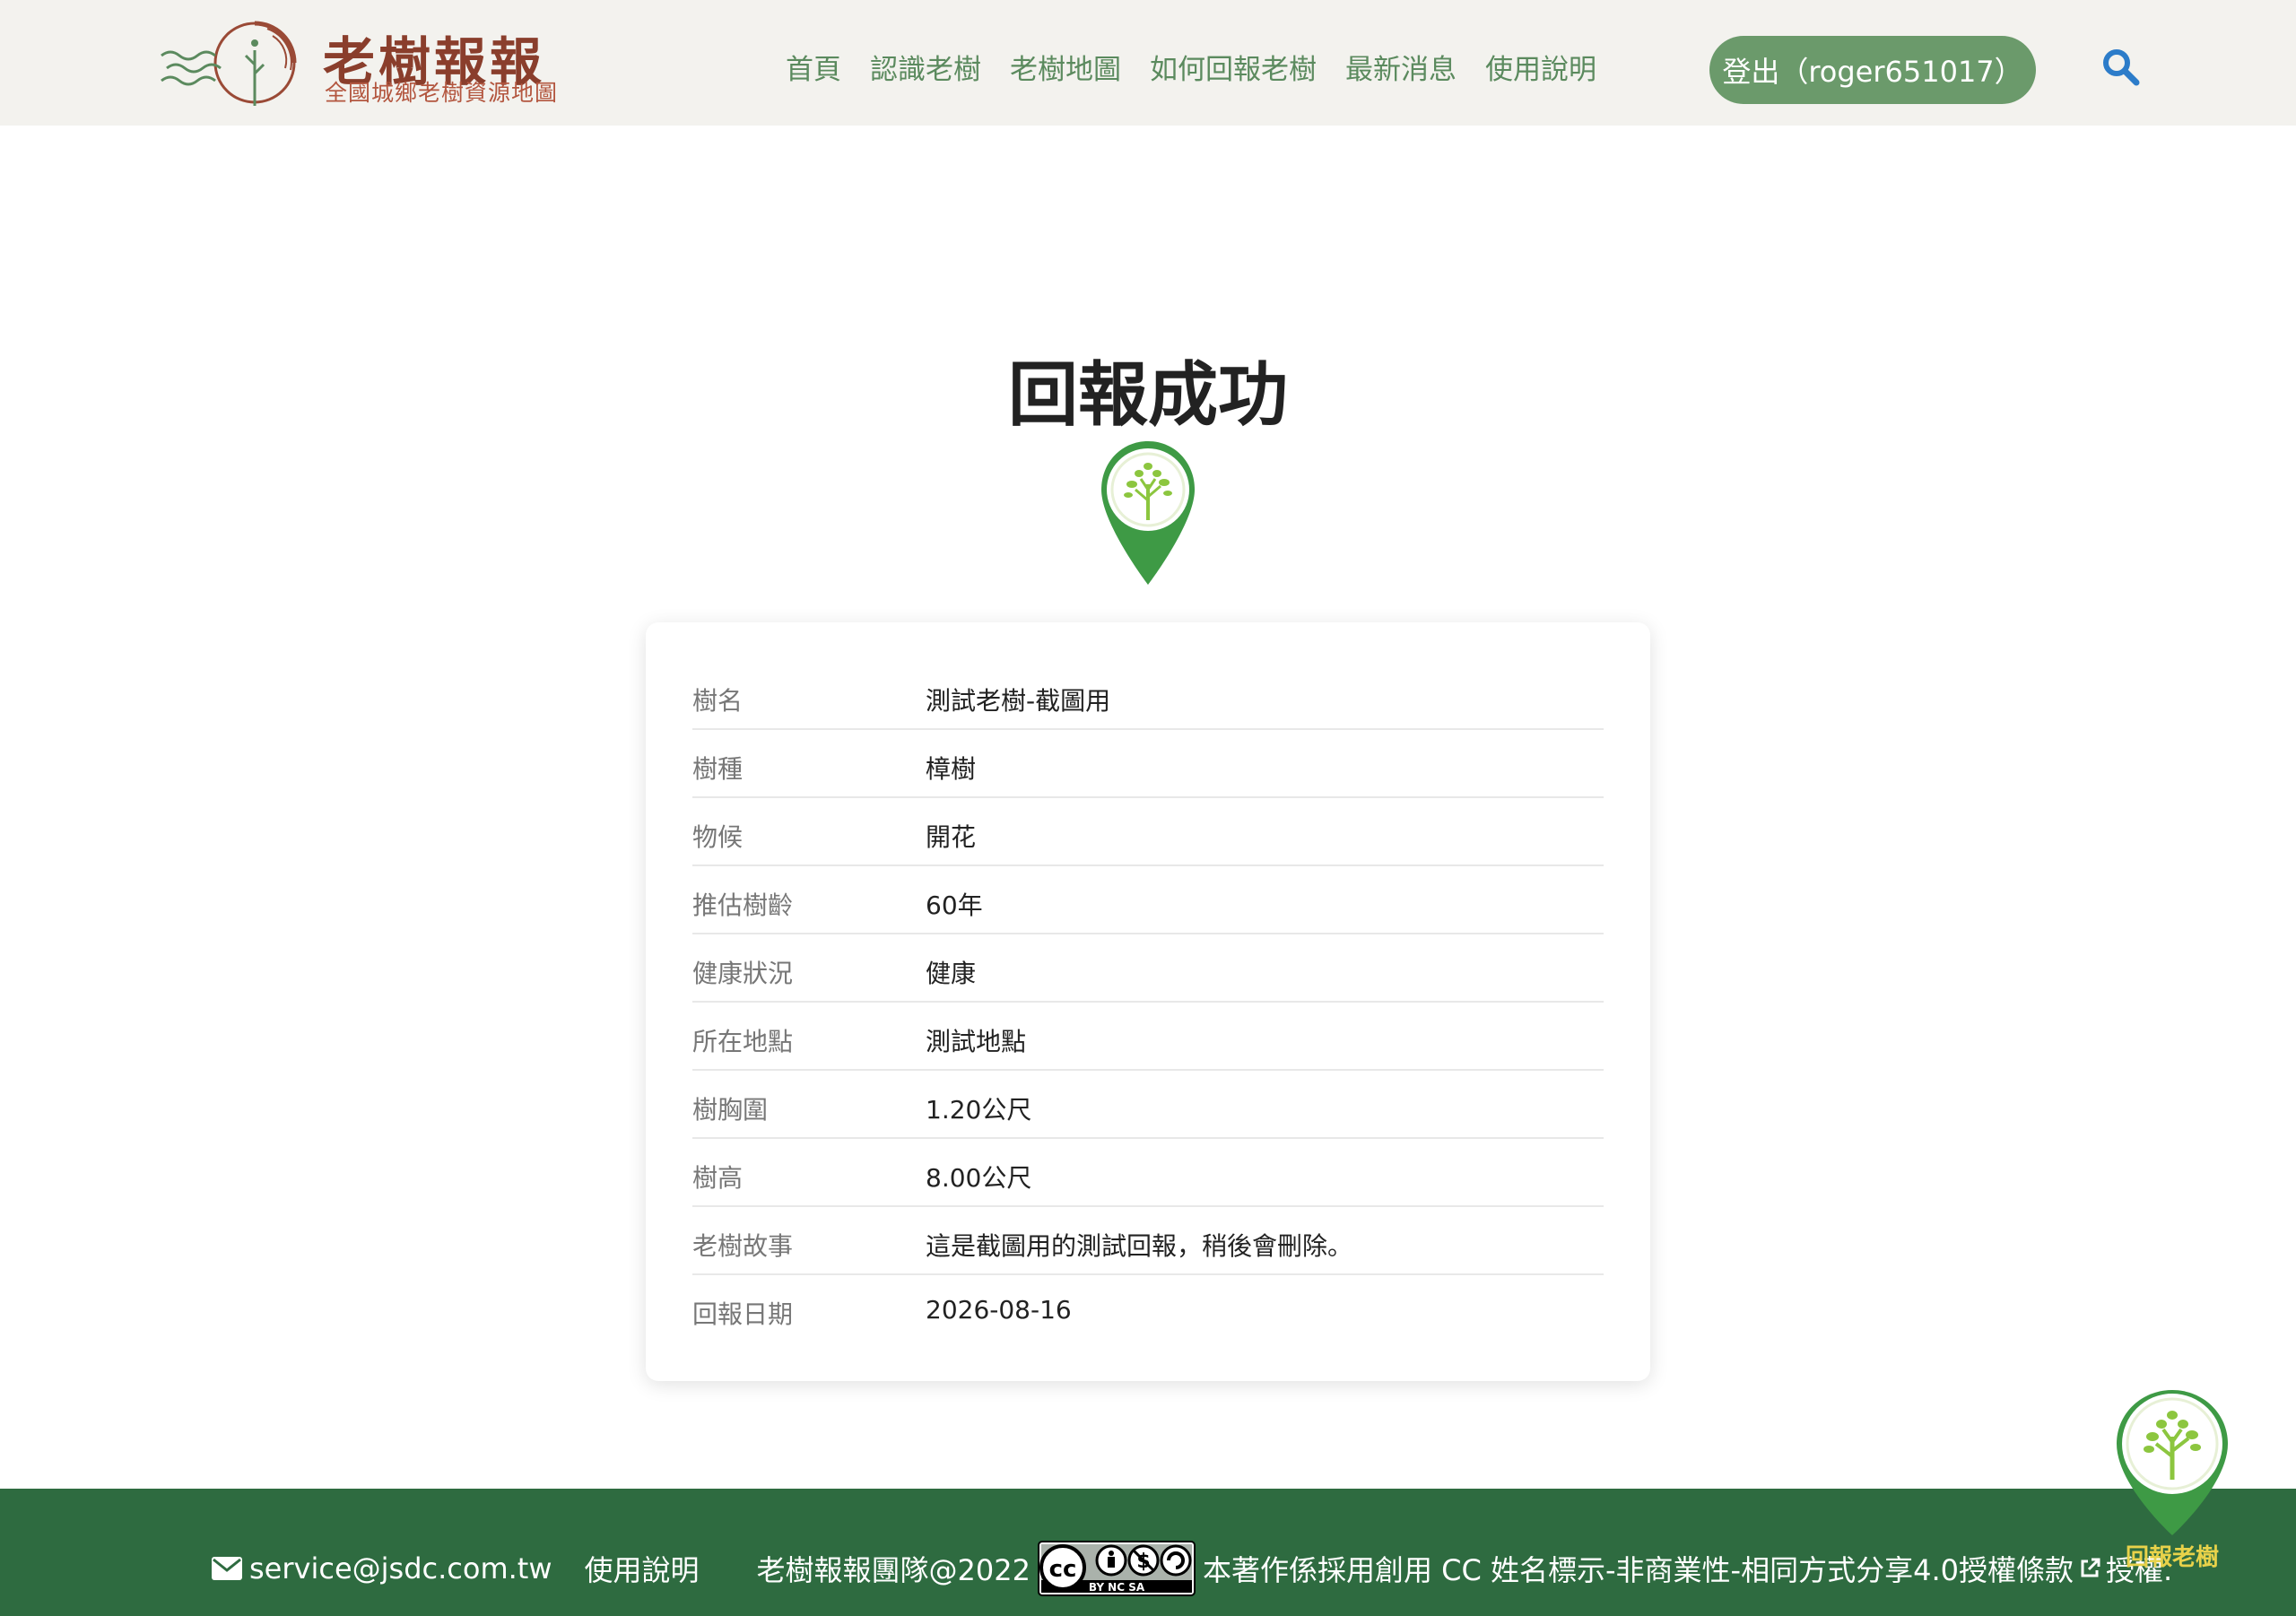 This screenshot has width=2296, height=1616. I want to click on external-link-icon, so click(2090, 1567).